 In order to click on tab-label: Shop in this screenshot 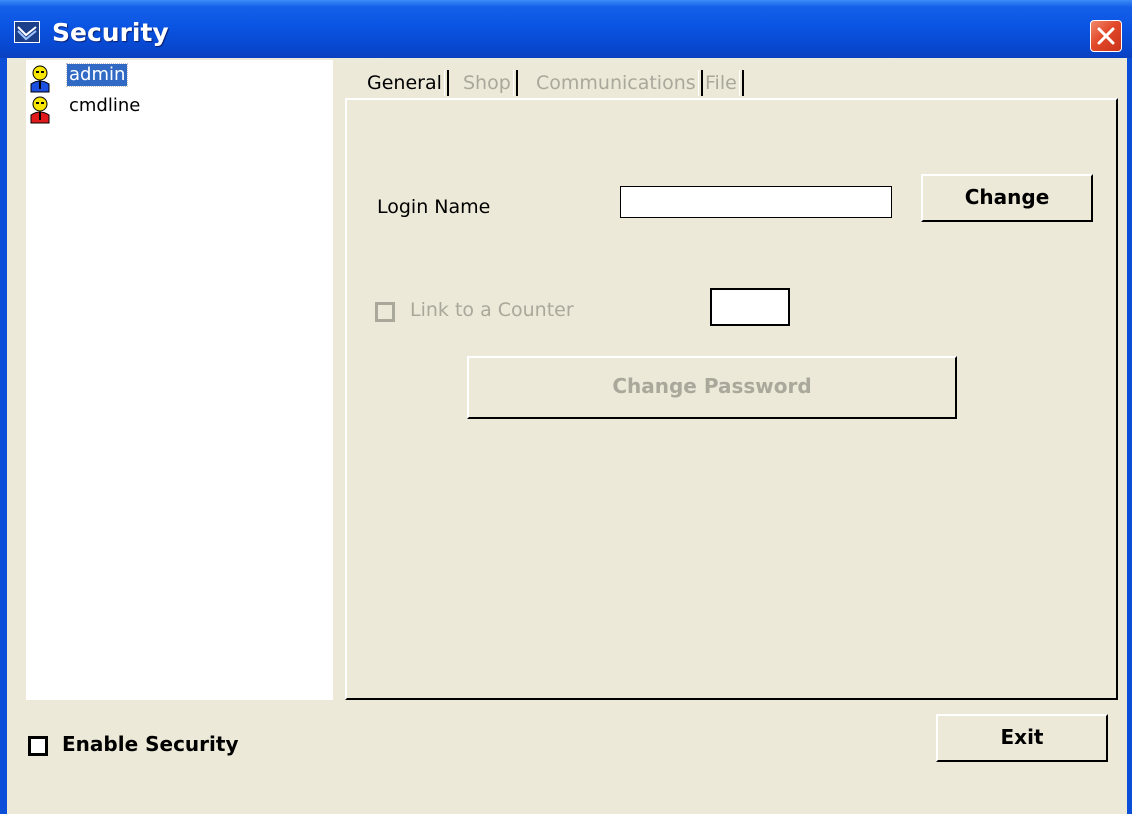, I will do `click(487, 83)`.